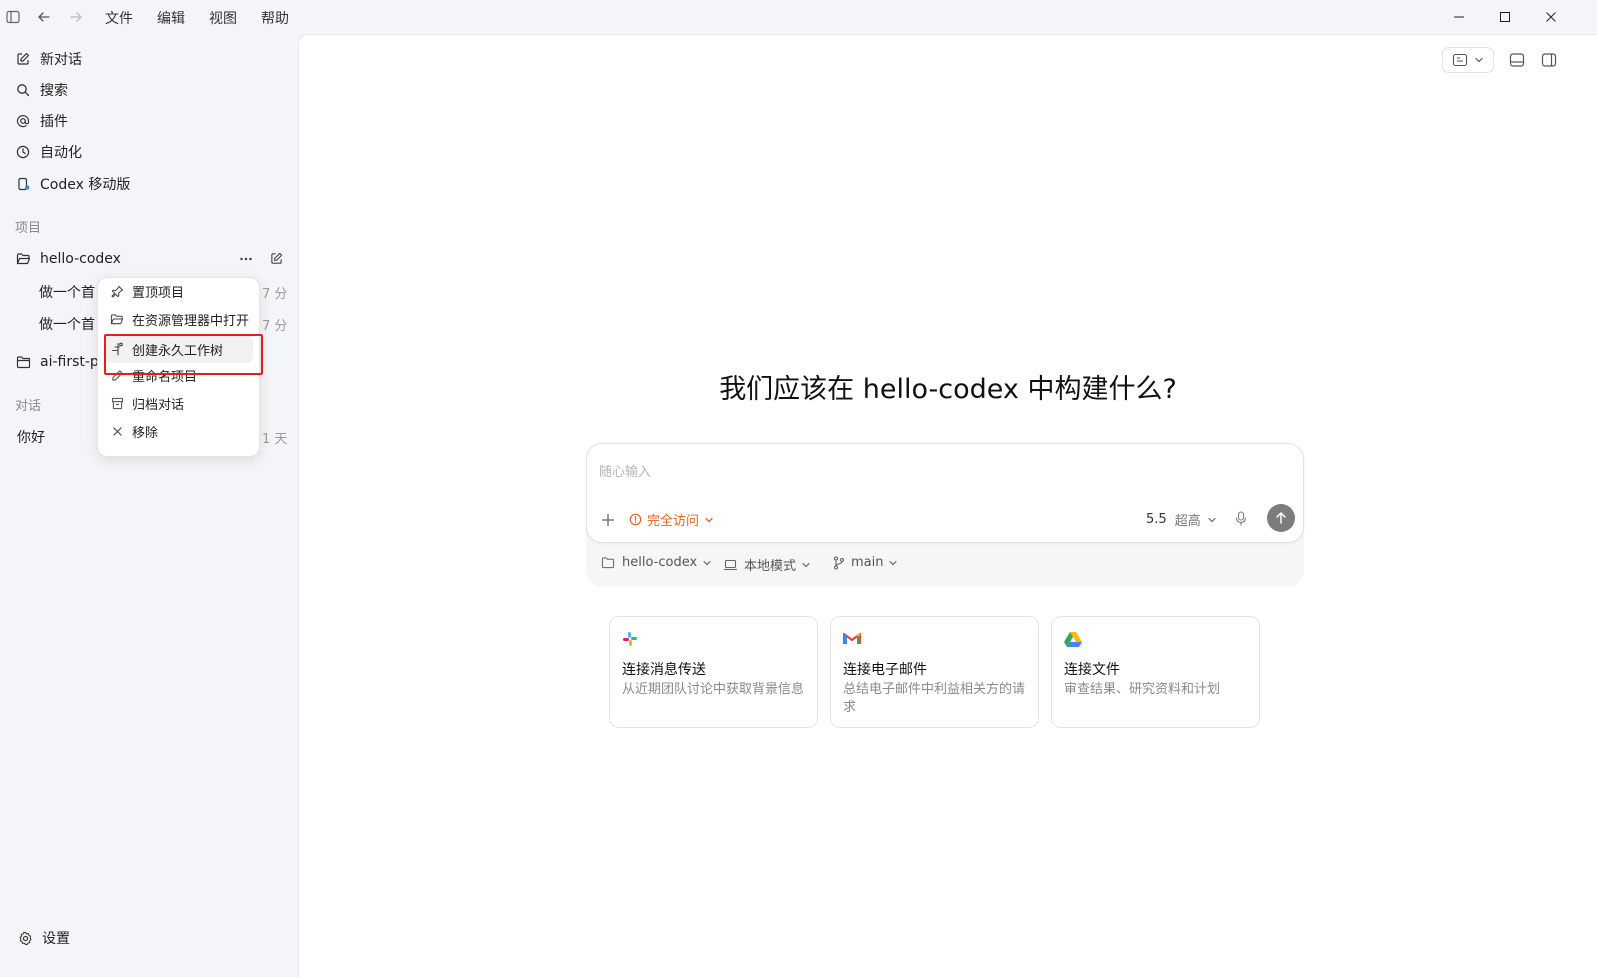  Describe the element at coordinates (23, 184) in the screenshot. I see `mobile-icon` at that location.